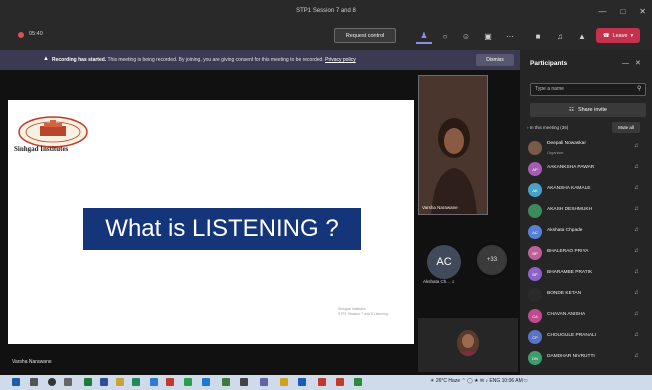 The image size is (652, 390). Describe the element at coordinates (587, 149) in the screenshot. I see `participant-row: Deepali Nowaskar Organiser ♫` at that location.